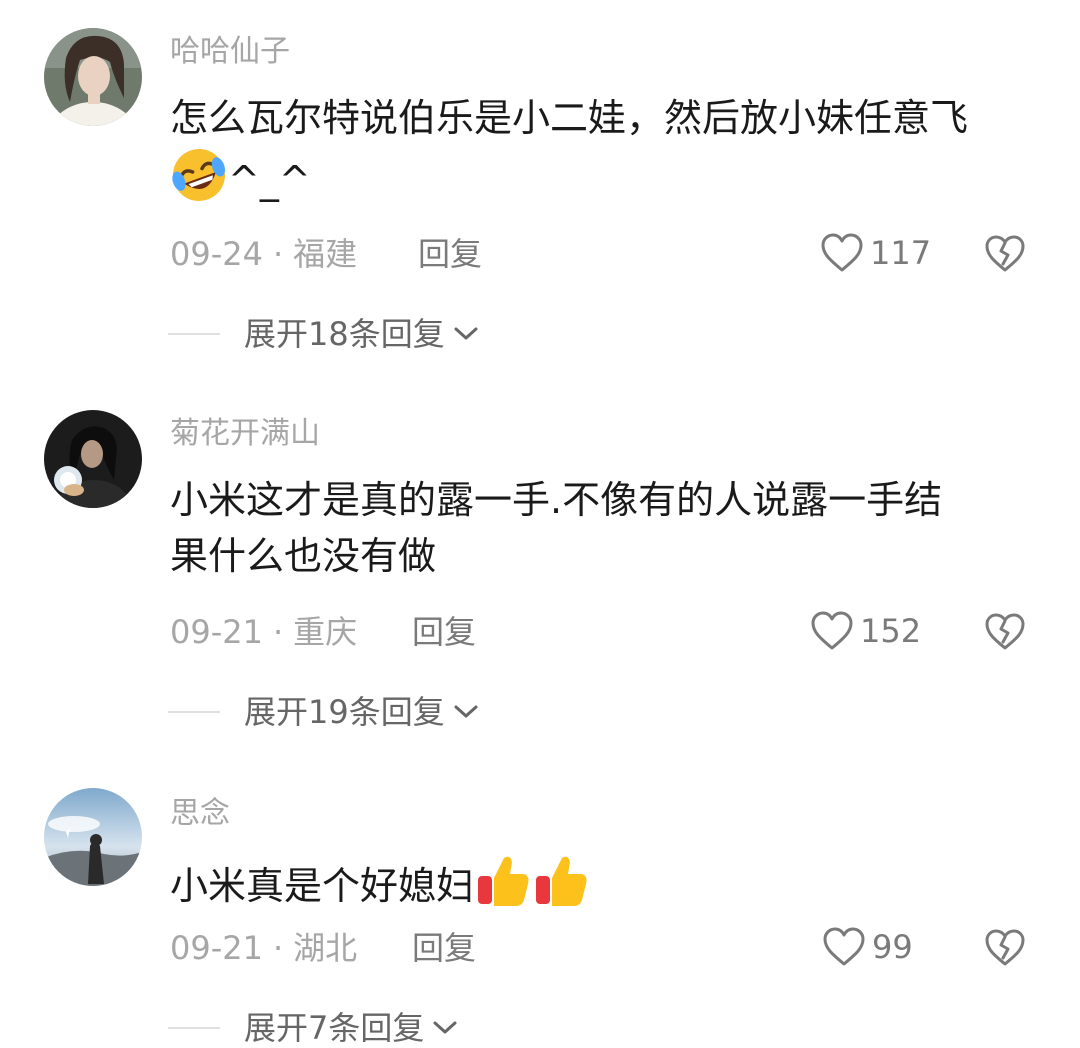 The image size is (1080, 1048). What do you see at coordinates (605, 182) in the screenshot?
I see `comment-text-line: ^_^` at bounding box center [605, 182].